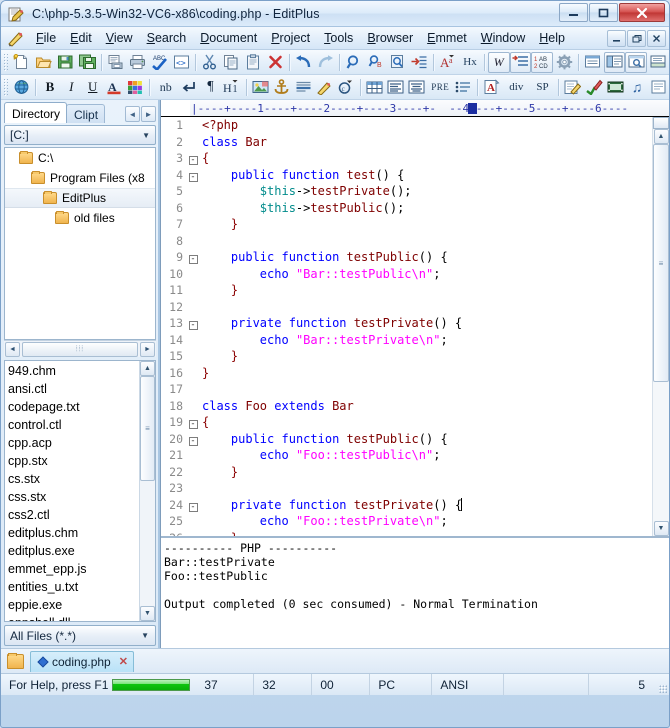  I want to click on print-preview-icon, so click(116, 62).